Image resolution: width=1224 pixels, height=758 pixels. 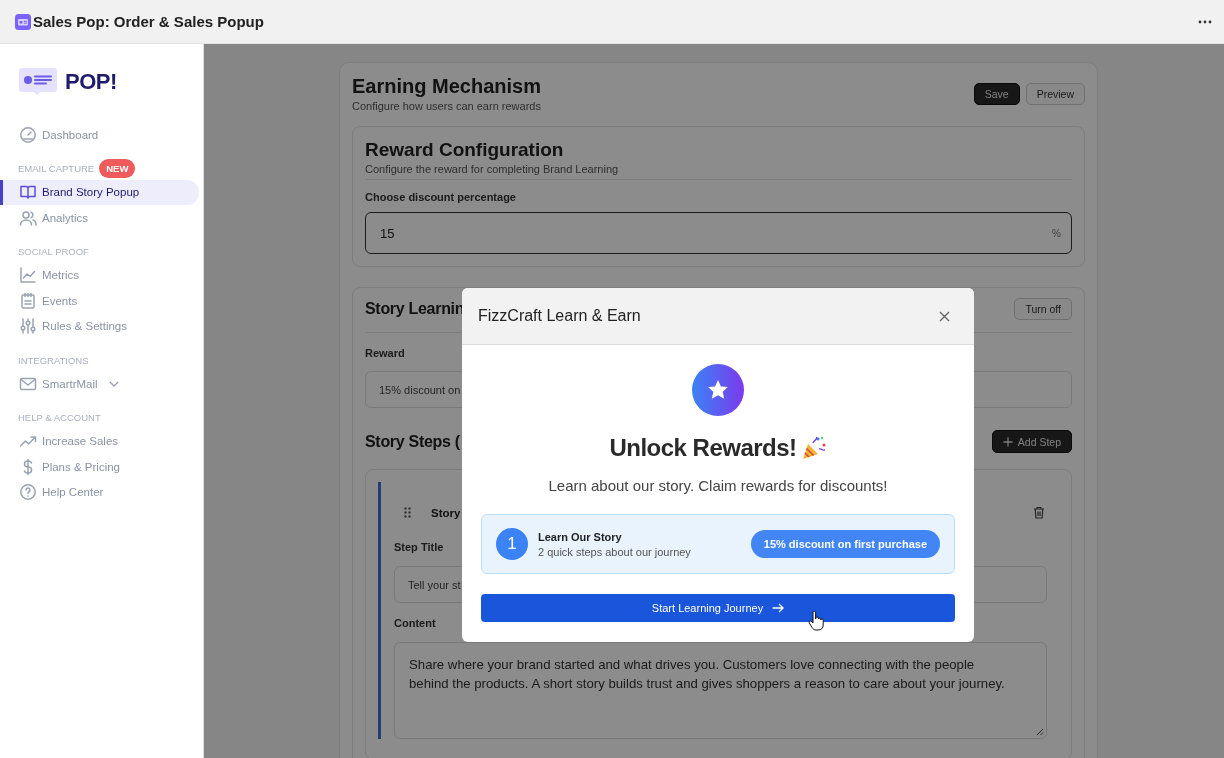 I want to click on book-icon, so click(x=28, y=192).